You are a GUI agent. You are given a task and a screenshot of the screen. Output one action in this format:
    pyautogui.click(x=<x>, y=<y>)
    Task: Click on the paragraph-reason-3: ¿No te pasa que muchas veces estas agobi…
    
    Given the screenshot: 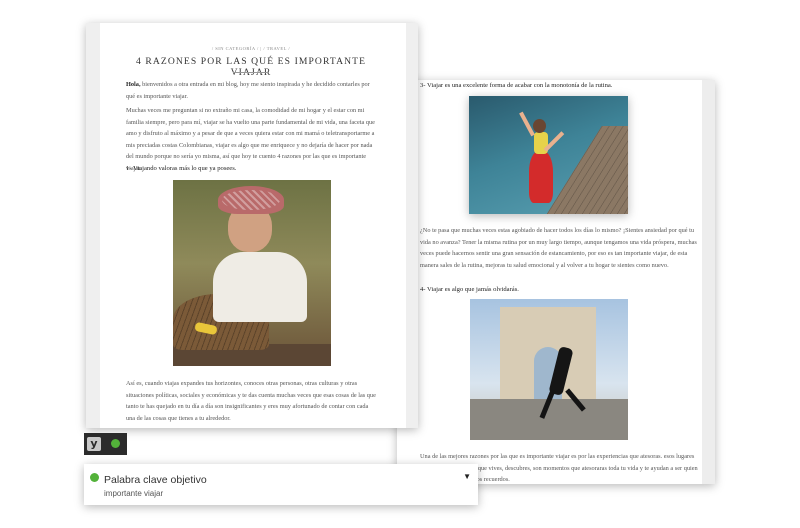 What is the action you would take?
    pyautogui.click(x=558, y=248)
    